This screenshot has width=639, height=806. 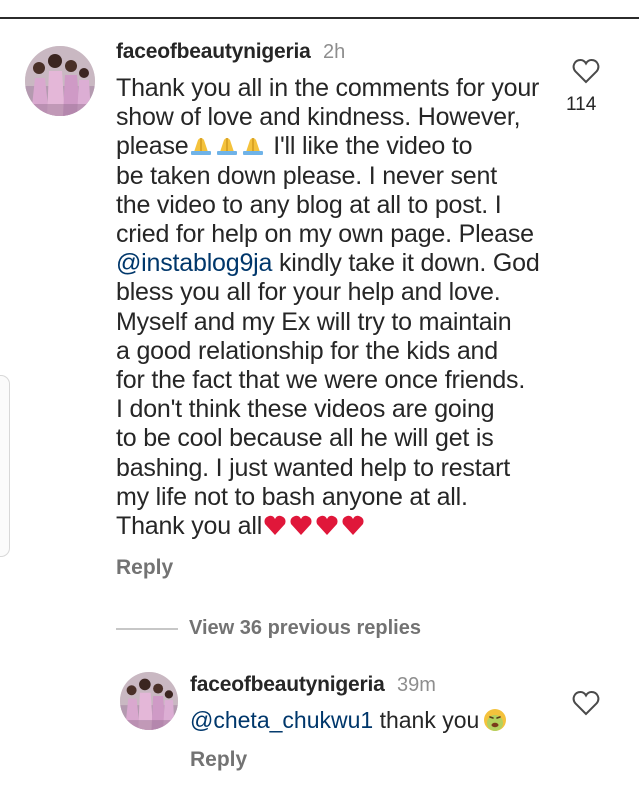 I want to click on comment-line: Myself and my Ex will try to maintain, so click(x=314, y=321).